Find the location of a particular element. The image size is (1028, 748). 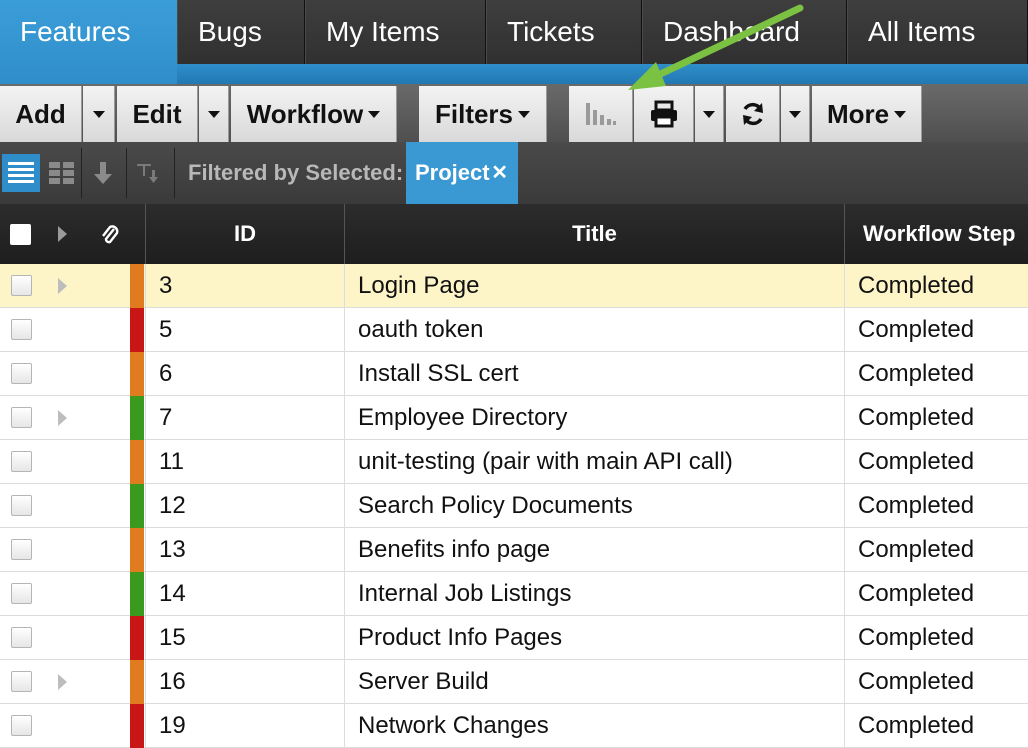

print-dropdown-button is located at coordinates (709, 114).